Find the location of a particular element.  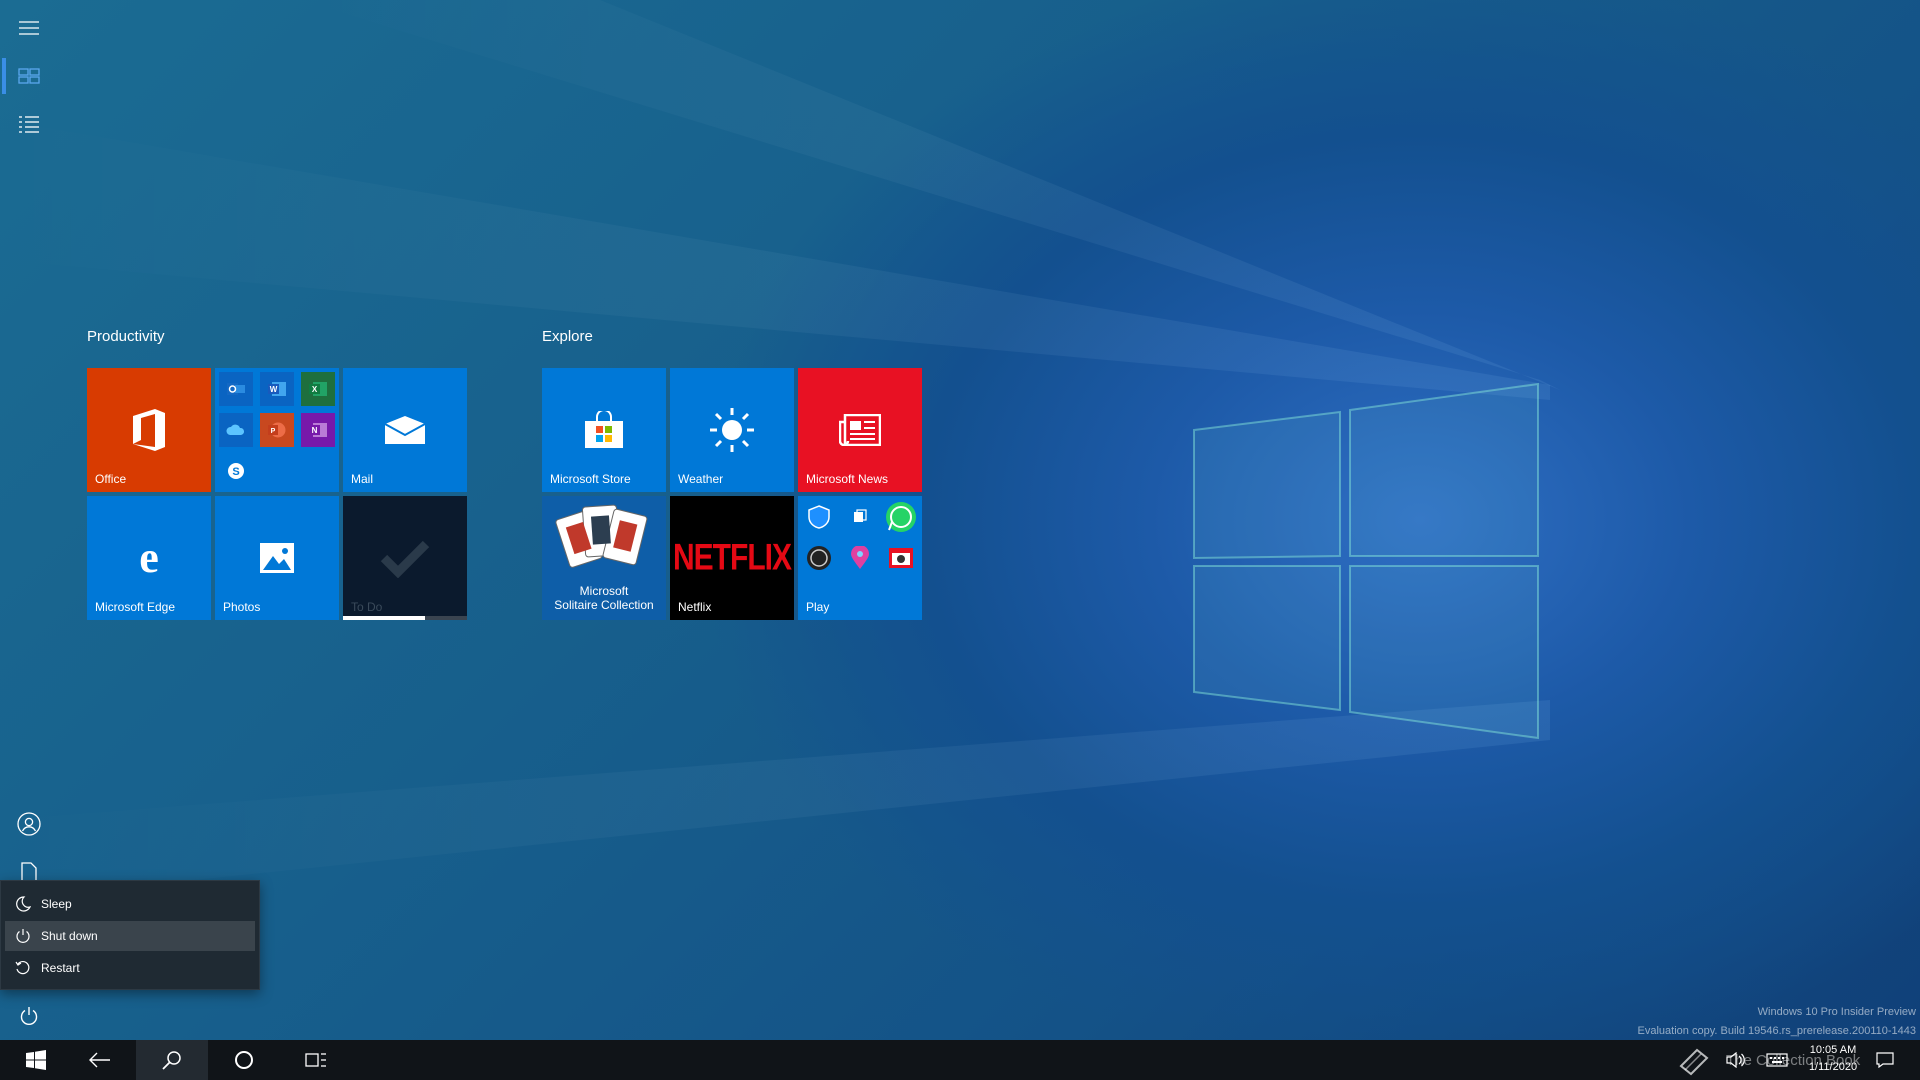

tray-app-icon is located at coordinates (1694, 1061).